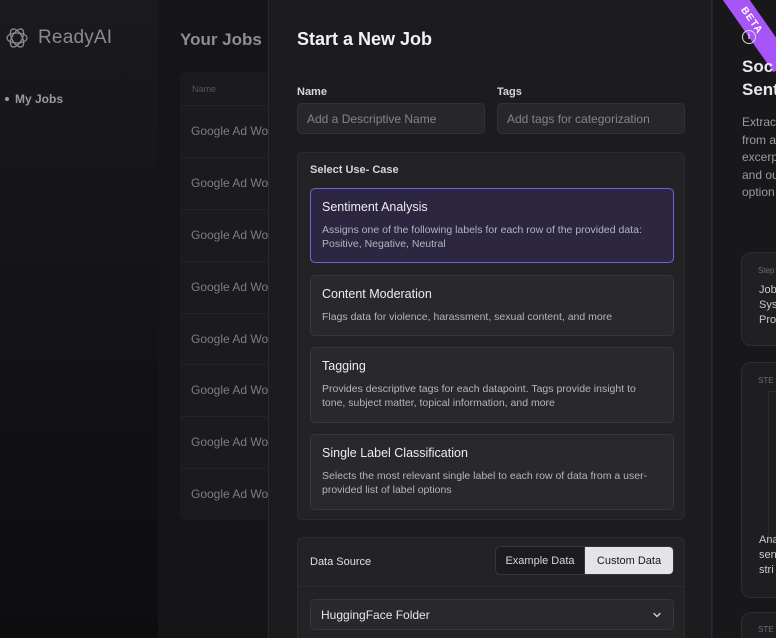  What do you see at coordinates (375, 207) in the screenshot?
I see `usecase-title: Sentiment Analysis` at bounding box center [375, 207].